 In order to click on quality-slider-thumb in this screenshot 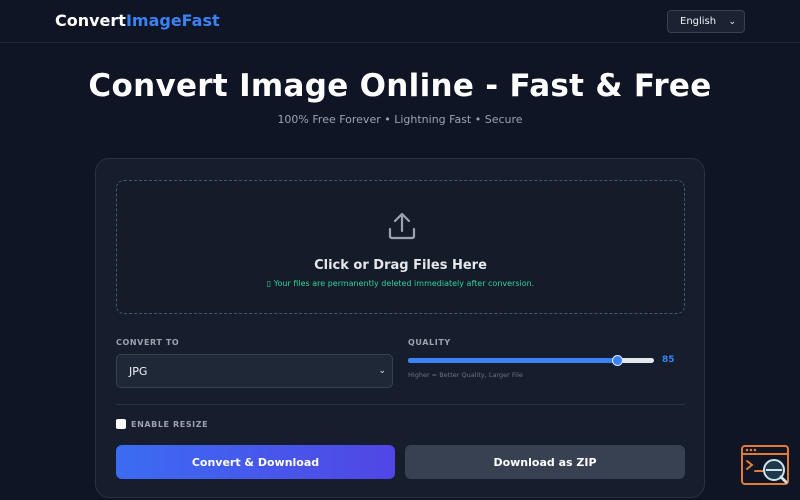, I will do `click(618, 360)`.